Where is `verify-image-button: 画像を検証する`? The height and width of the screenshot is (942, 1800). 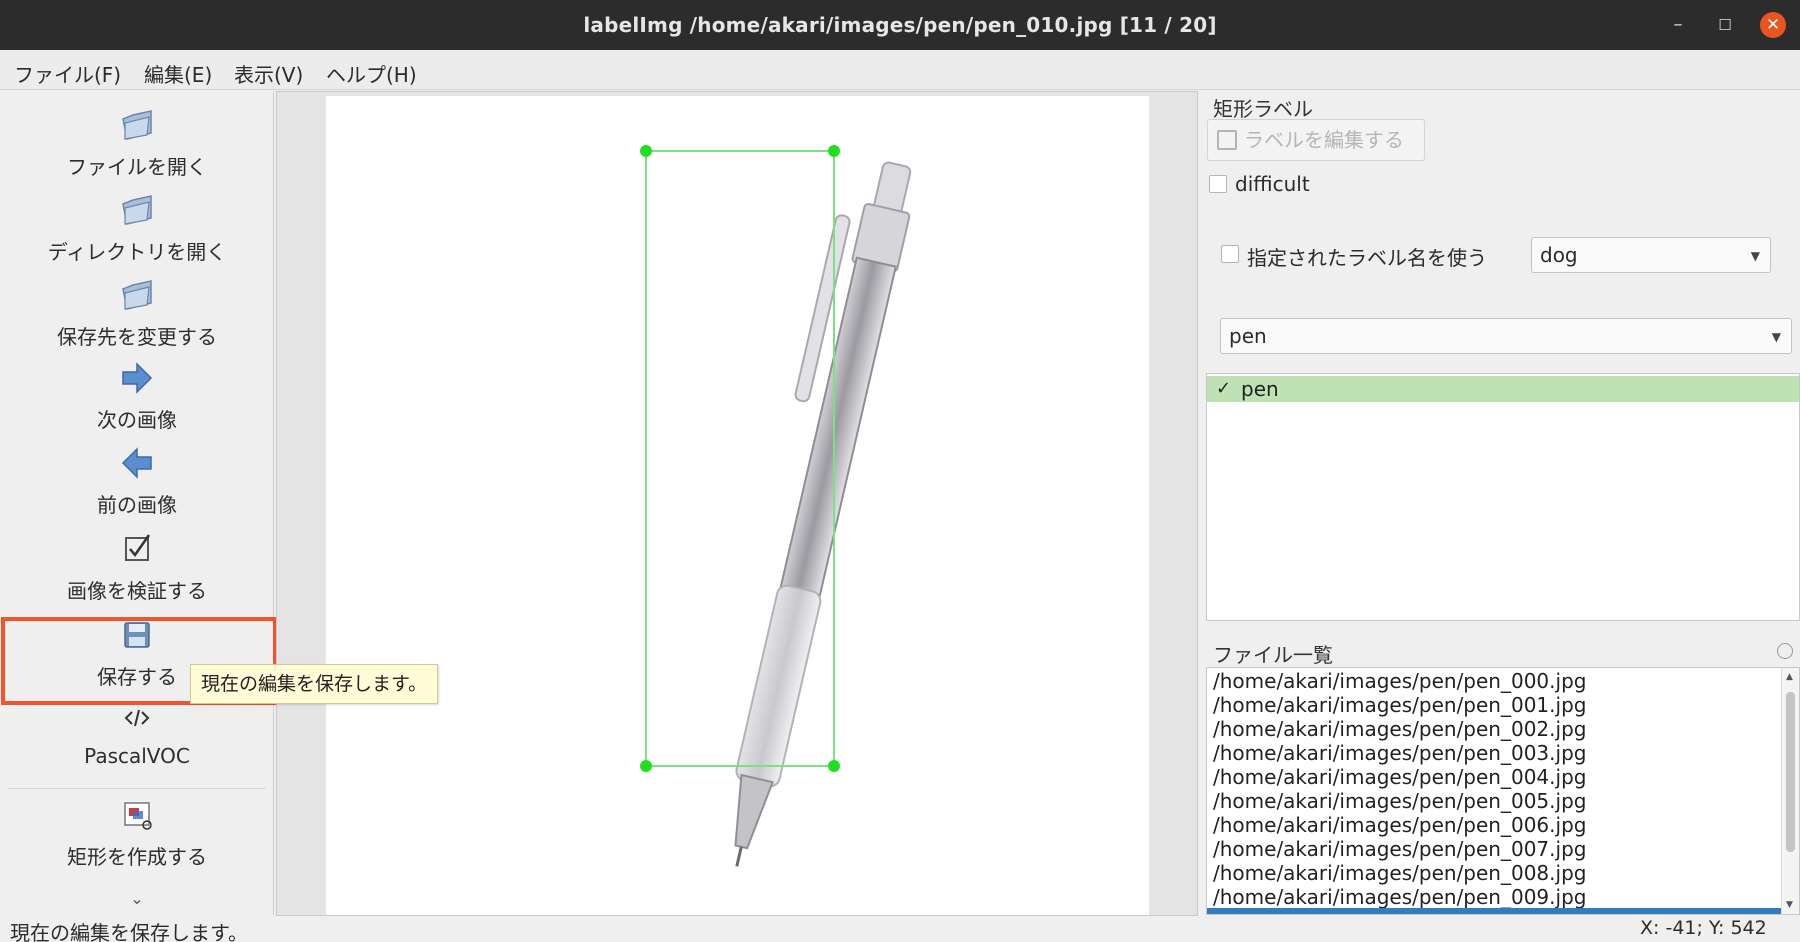 verify-image-button: 画像を検証する is located at coordinates (137, 567).